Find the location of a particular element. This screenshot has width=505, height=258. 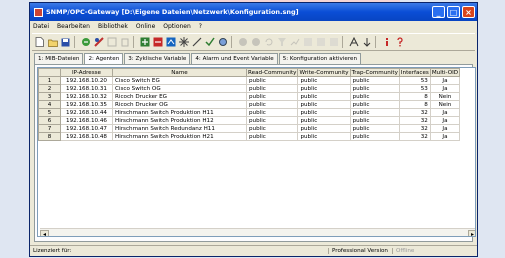

menu-bearbeiten: Bearbeiten is located at coordinates (73, 26).